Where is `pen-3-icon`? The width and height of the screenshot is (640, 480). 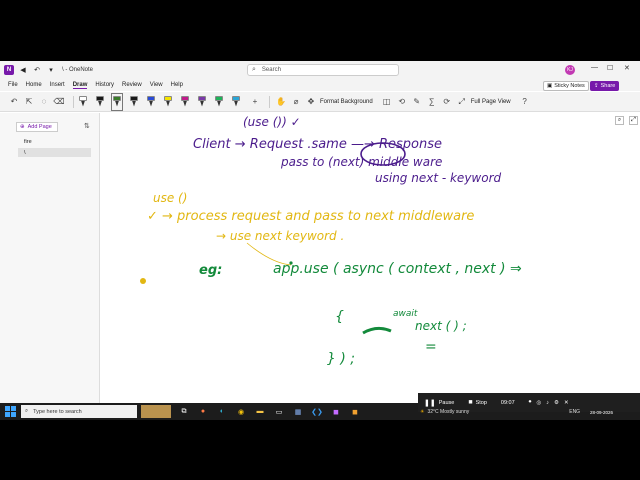
pen-3-icon is located at coordinates (117, 101).